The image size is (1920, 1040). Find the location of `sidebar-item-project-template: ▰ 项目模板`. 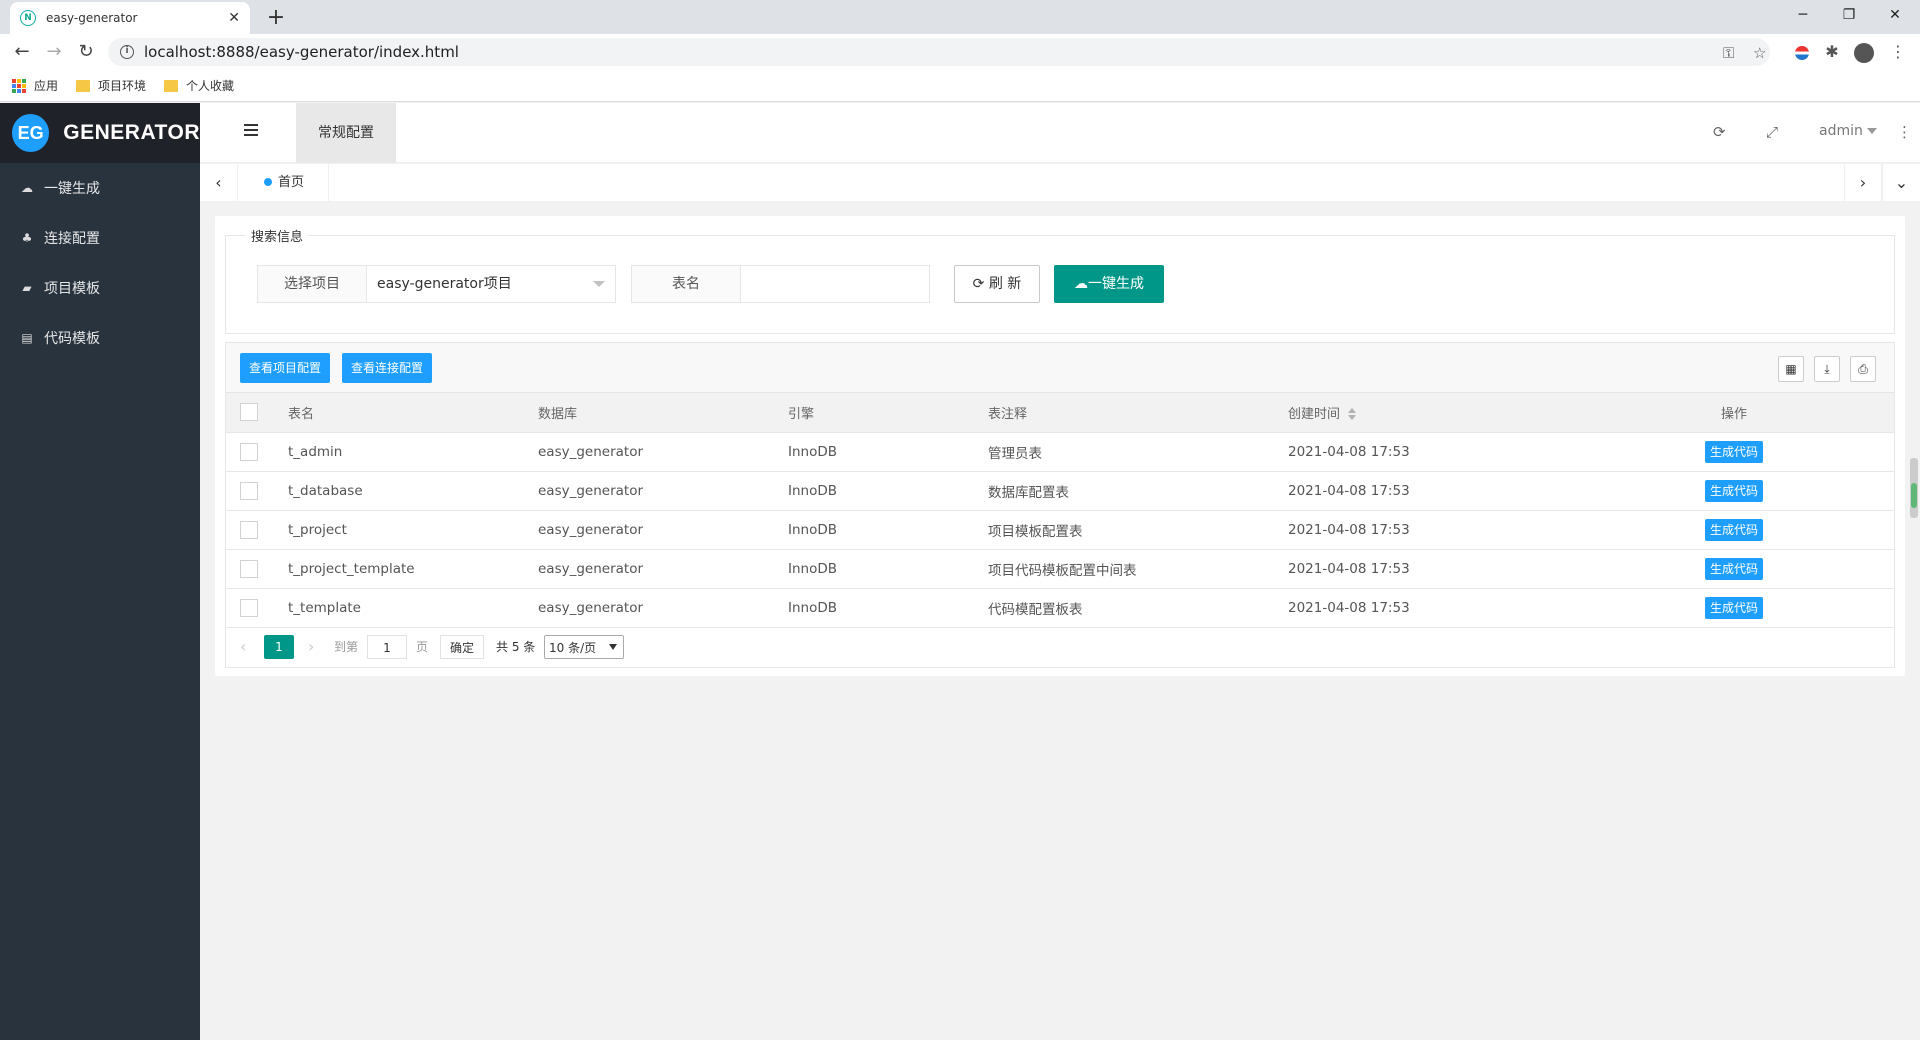

sidebar-item-project-template: ▰ 项目模板 is located at coordinates (100, 288).